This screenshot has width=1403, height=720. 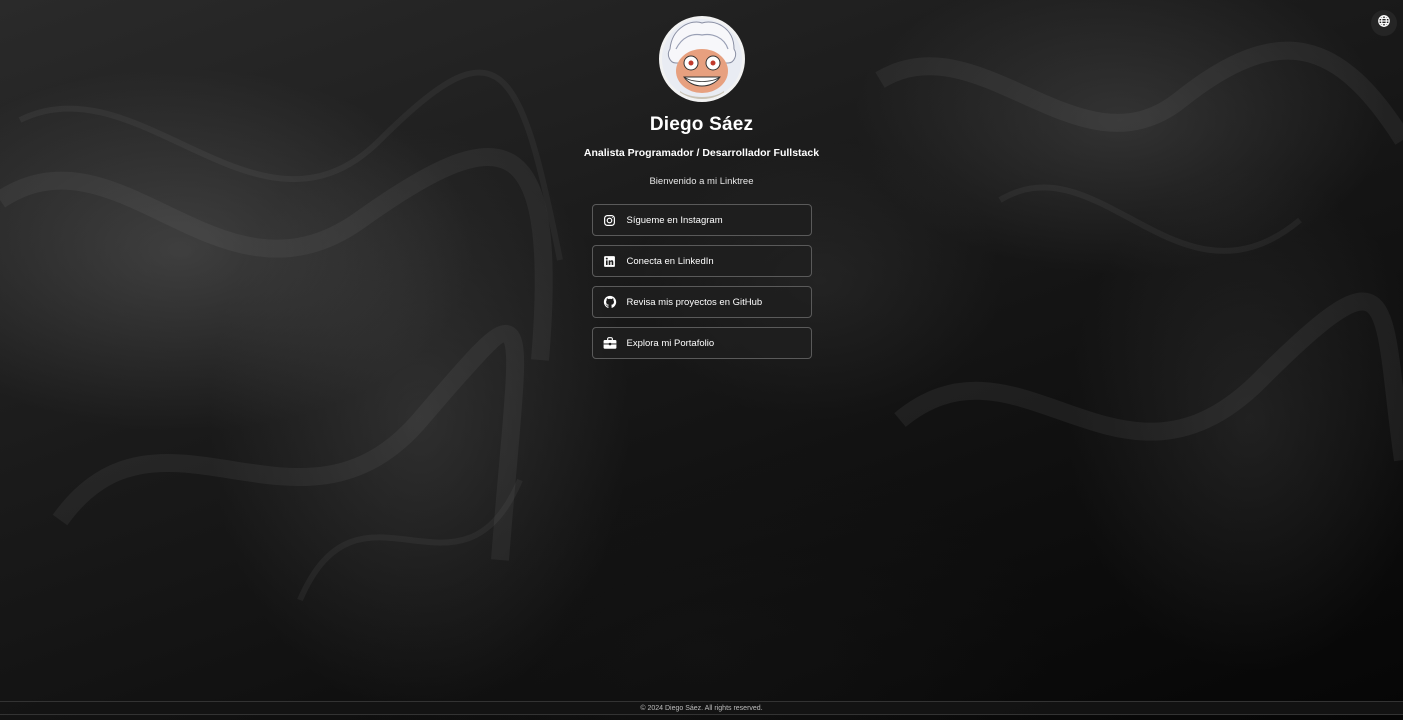 What do you see at coordinates (674, 220) in the screenshot?
I see `instagram-link-label: Sígueme en Instagram` at bounding box center [674, 220].